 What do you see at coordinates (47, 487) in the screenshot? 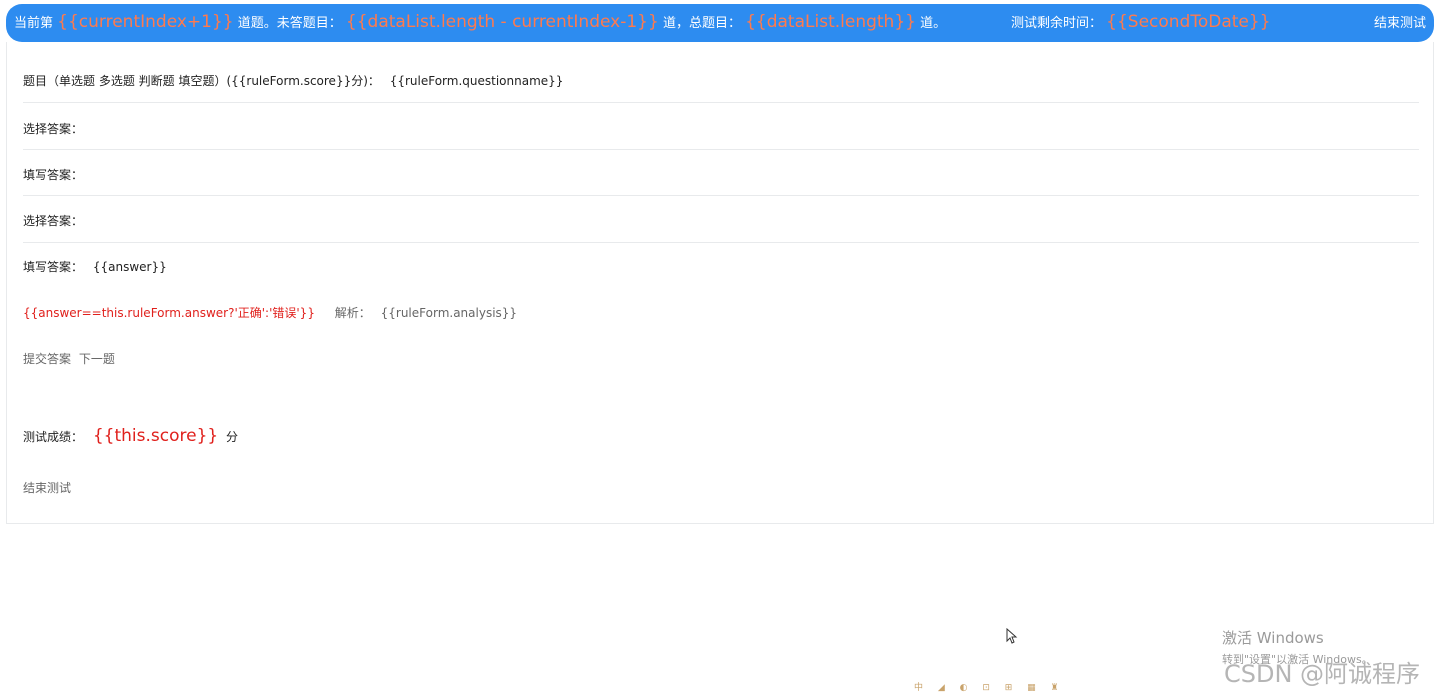
I see `end-test-link: 结束测试` at bounding box center [47, 487].